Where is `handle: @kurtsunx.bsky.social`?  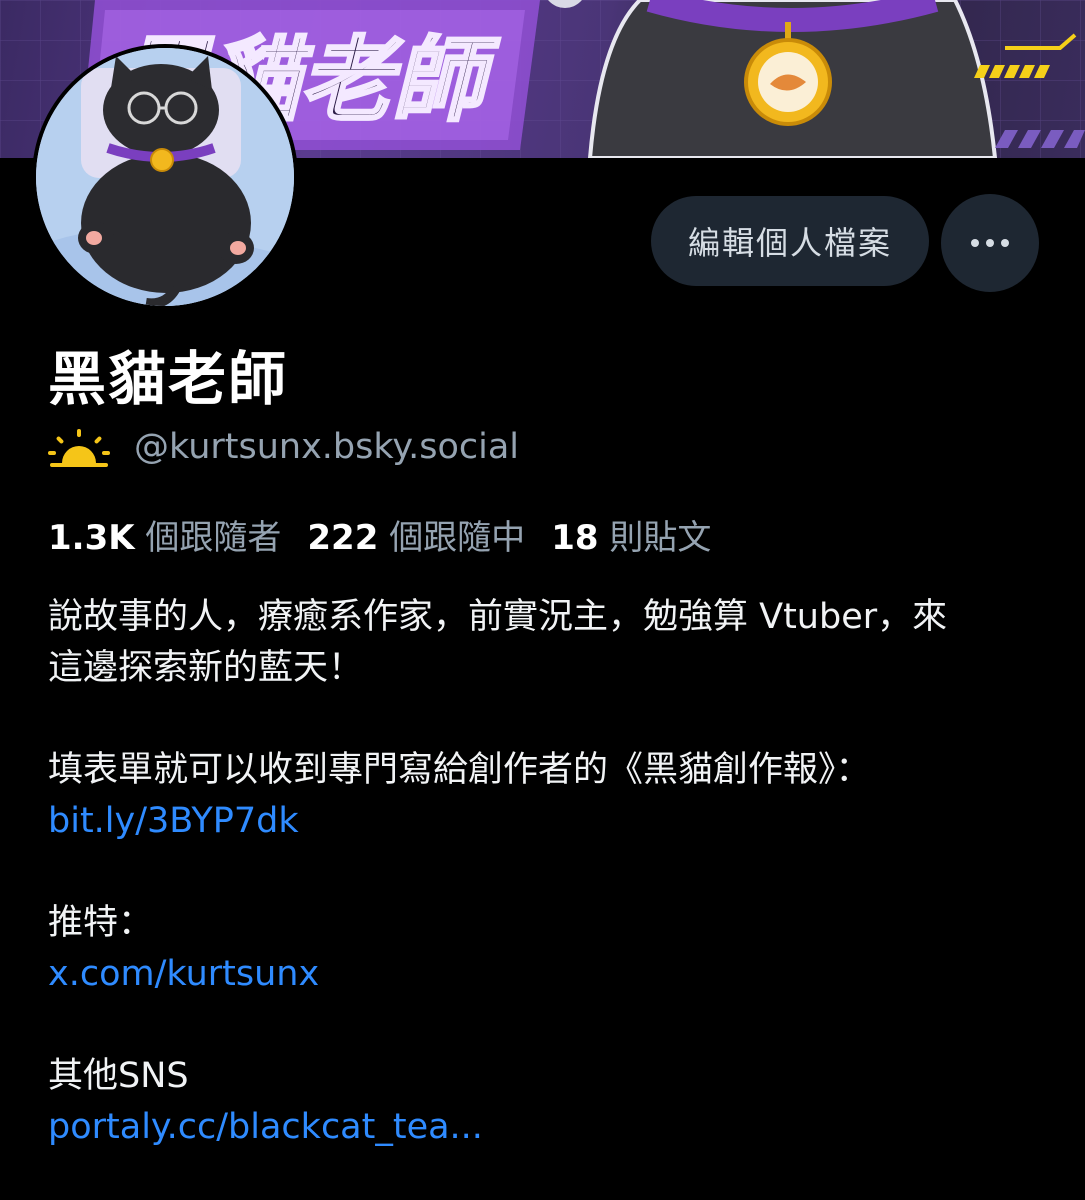
handle: @kurtsunx.bsky.social is located at coordinates (327, 447).